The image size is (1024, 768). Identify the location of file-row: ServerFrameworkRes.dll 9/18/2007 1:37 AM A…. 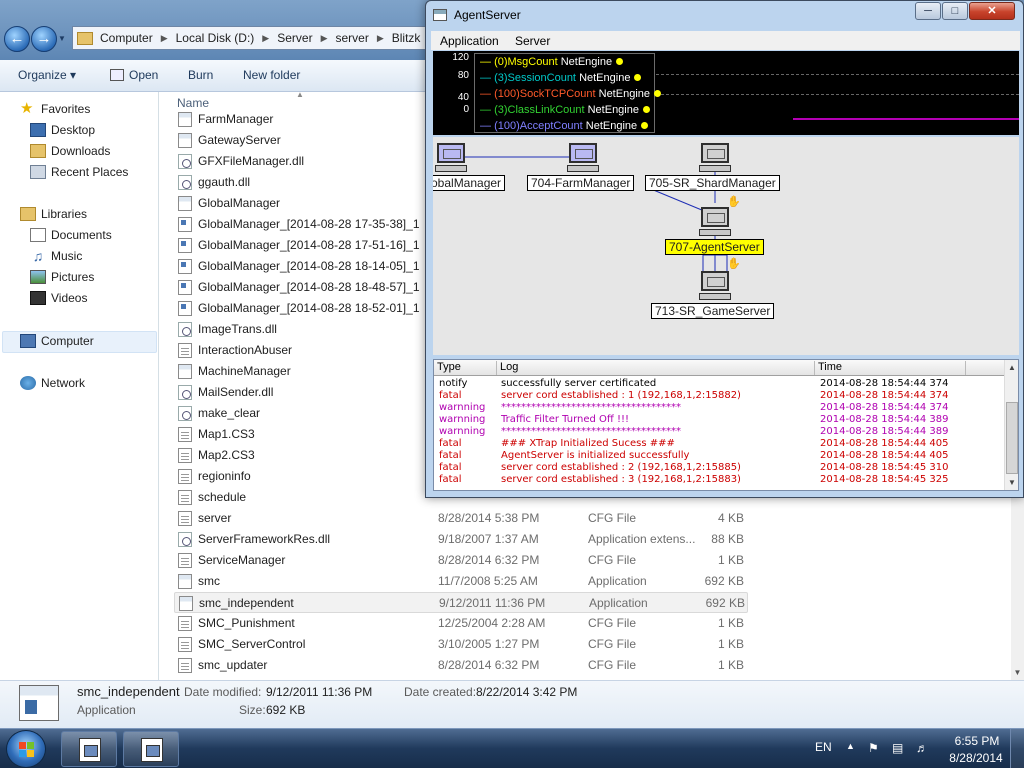
(461, 539).